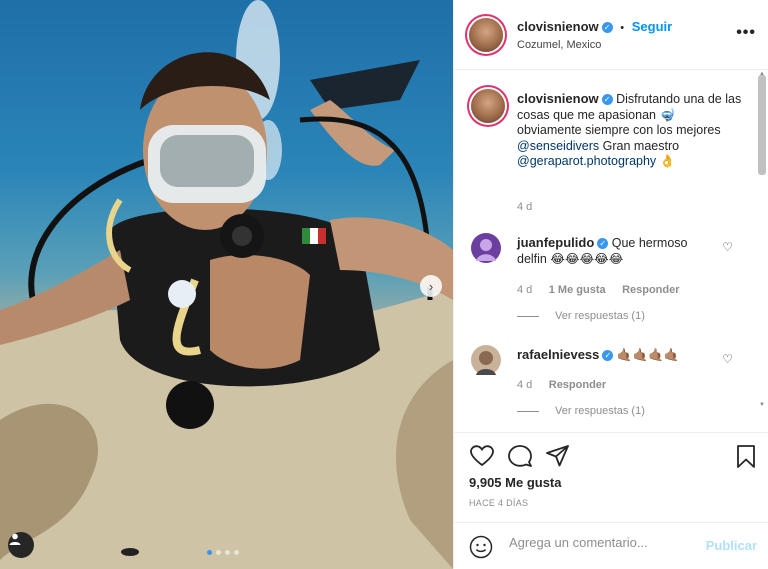  Describe the element at coordinates (762, 125) in the screenshot. I see `scrollbar-thumb` at that location.